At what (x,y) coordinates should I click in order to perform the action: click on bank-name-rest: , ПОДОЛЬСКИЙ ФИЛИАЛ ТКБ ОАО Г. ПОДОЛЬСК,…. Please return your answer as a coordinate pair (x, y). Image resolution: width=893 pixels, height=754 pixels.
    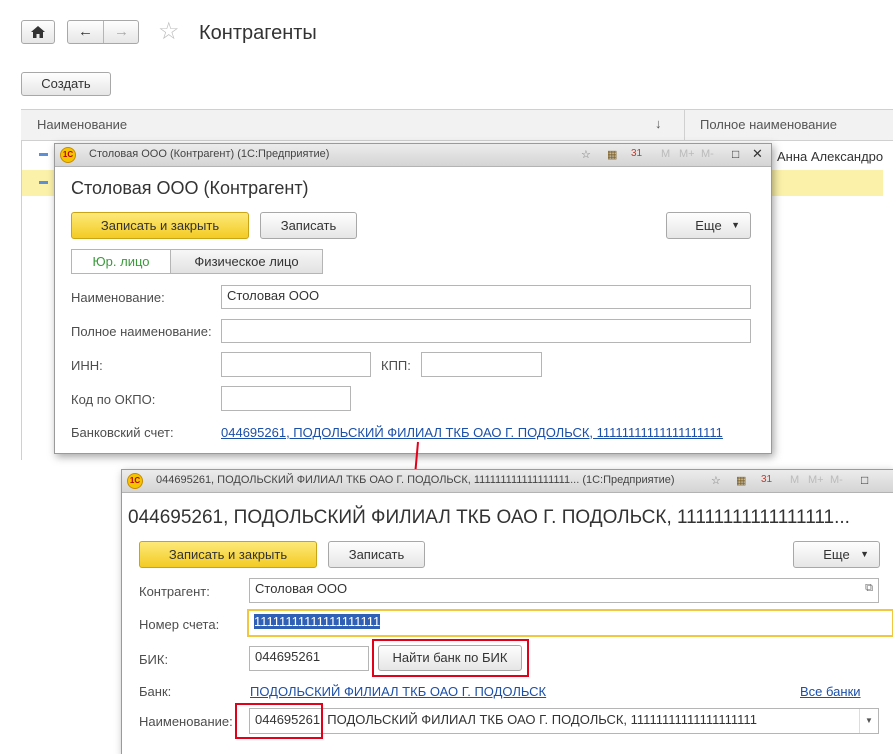
    Looking at the image, I should click on (538, 719).